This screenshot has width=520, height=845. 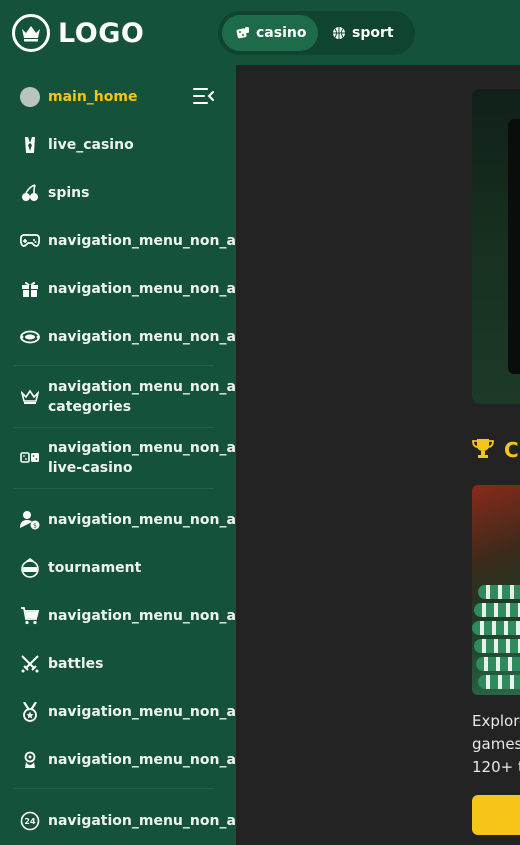 I want to click on hero-banner, so click(x=496, y=246).